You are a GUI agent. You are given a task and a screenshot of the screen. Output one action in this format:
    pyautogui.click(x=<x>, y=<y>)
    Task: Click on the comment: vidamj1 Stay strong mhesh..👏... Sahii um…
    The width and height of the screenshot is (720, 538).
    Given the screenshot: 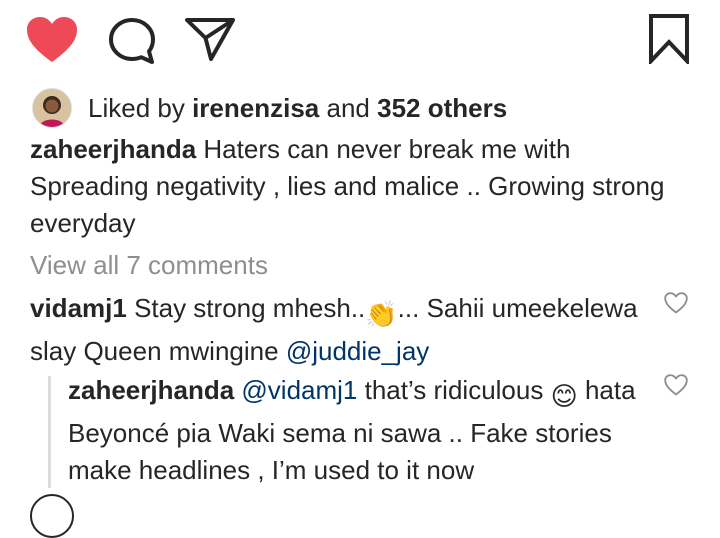 What is the action you would take?
    pyautogui.click(x=335, y=330)
    